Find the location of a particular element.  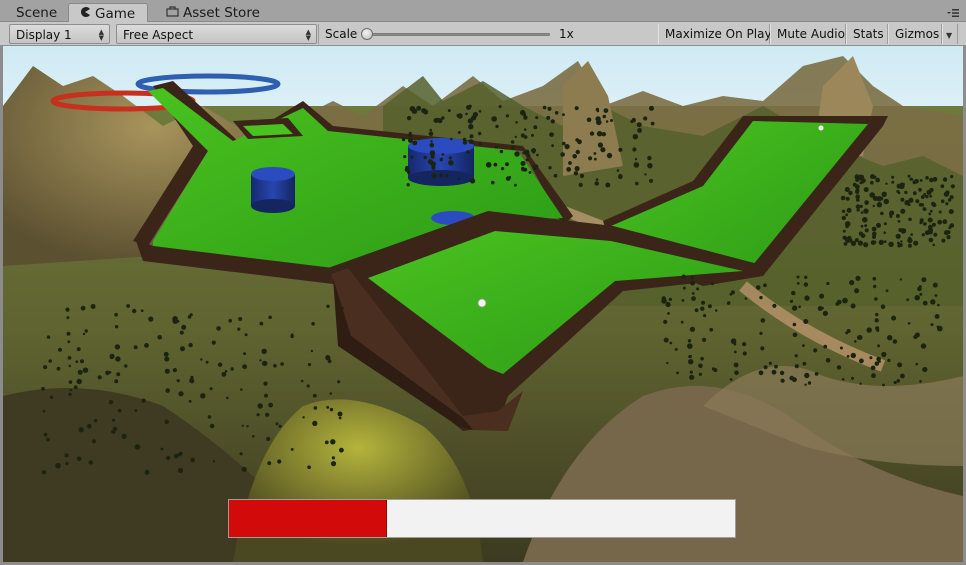

tab-game: Game is located at coordinates (108, 13).